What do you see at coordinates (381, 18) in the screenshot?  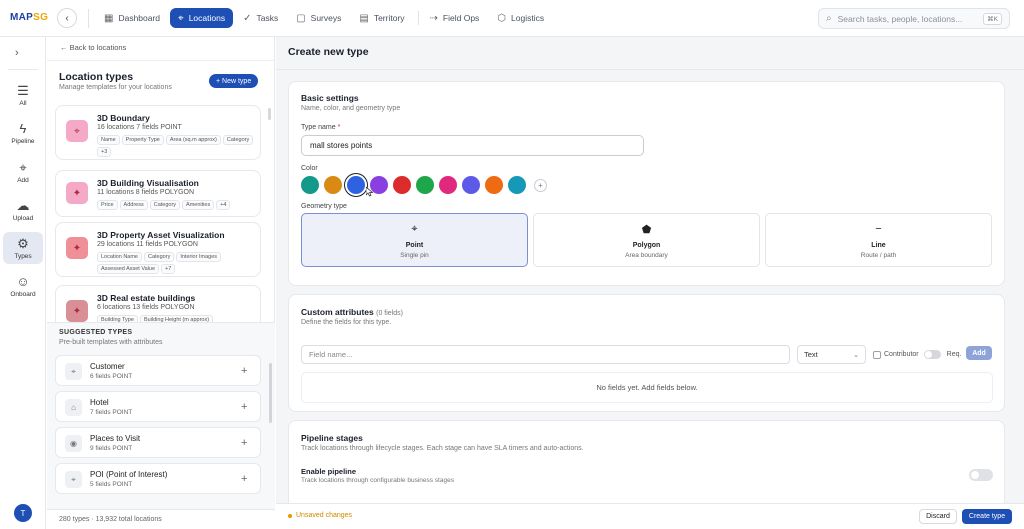 I see `tab-territory: ▤ Territory` at bounding box center [381, 18].